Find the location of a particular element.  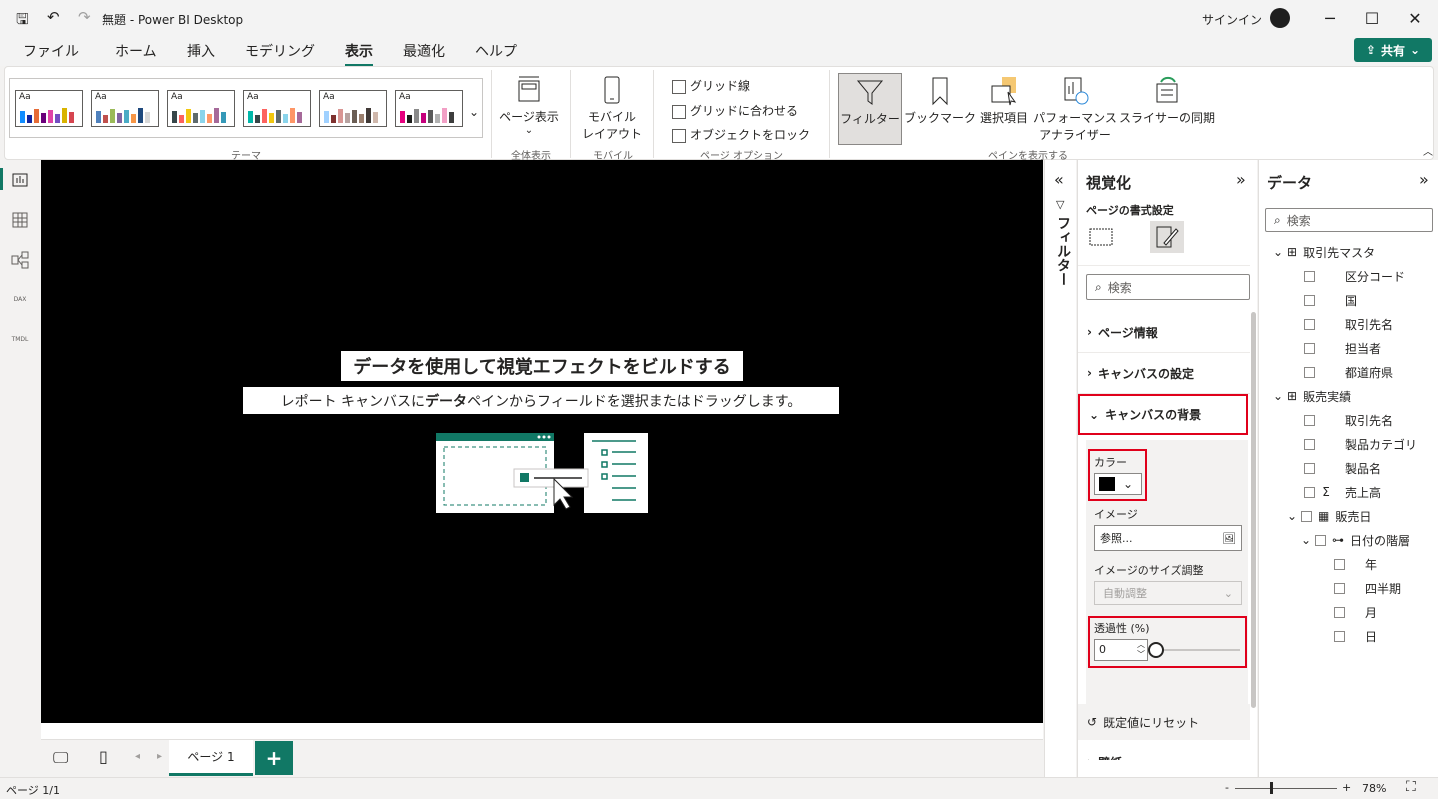

tab-optimize: 最適化 is located at coordinates (424, 51).